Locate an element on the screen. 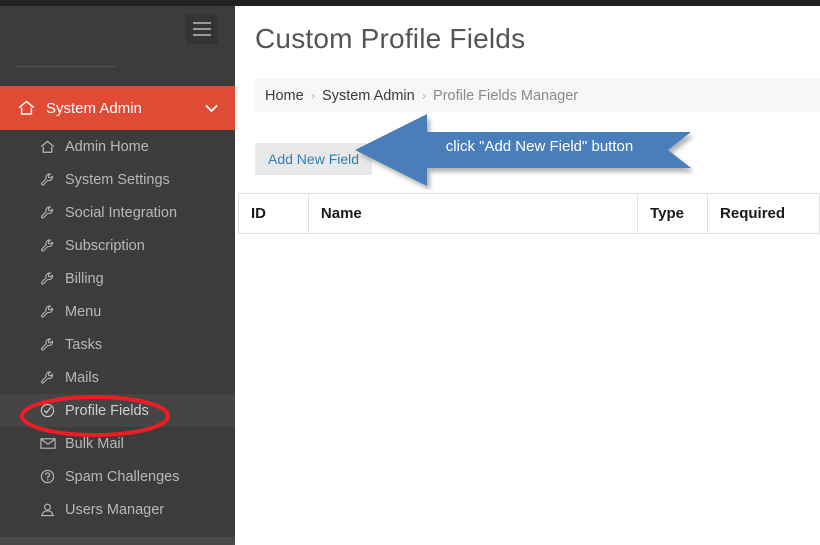 The width and height of the screenshot is (820, 545). sidebar-item-system-settings: System Settings is located at coordinates (117, 179).